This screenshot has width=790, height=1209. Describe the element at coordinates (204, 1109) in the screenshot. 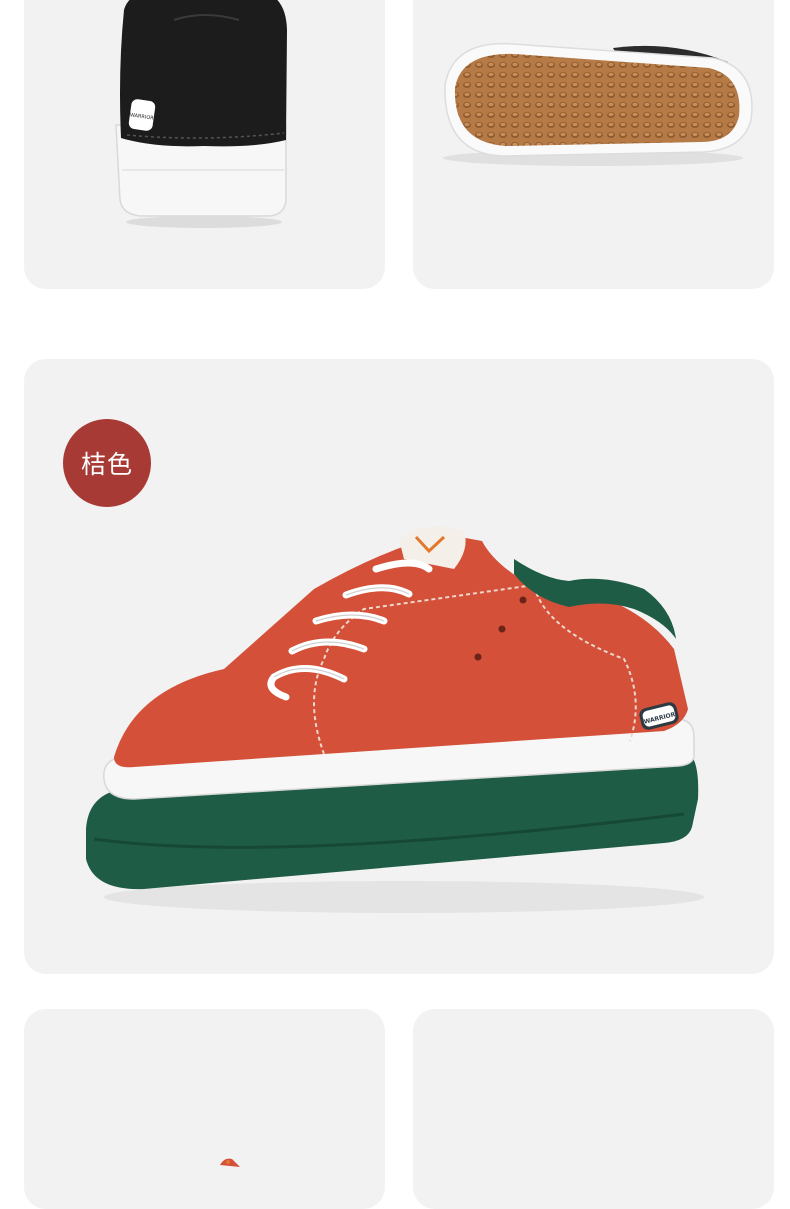

I see `product-image-card-bottom-left` at that location.